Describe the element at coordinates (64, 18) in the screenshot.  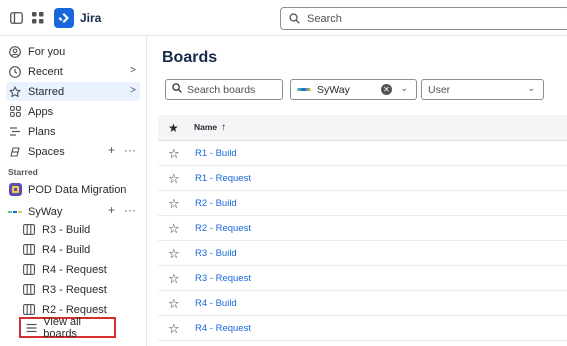
I see `jira-logo-icon` at that location.